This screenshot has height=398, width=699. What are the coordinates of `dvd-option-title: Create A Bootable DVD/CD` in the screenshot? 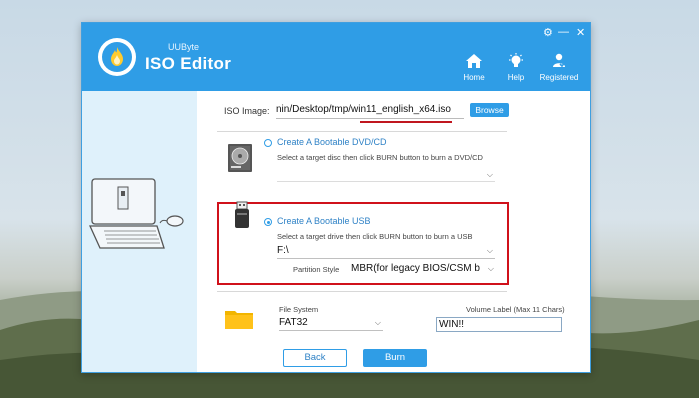 It's located at (332, 142).